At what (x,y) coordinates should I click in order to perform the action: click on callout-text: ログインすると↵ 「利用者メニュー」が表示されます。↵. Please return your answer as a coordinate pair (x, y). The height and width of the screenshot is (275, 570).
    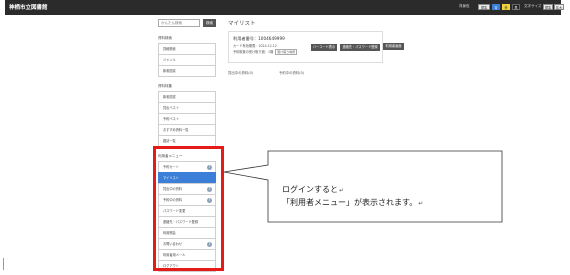
    Looking at the image, I should click on (352, 197).